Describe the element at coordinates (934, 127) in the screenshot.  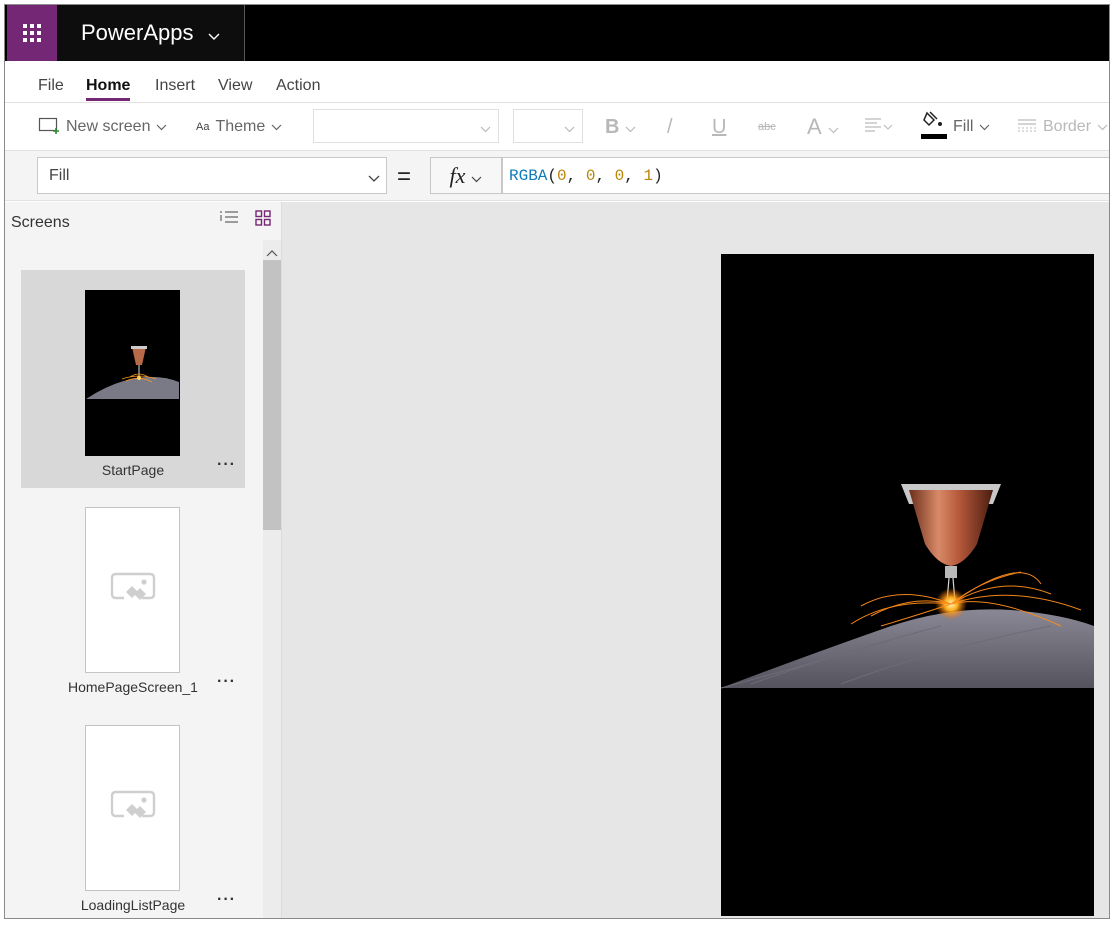
I see `fill-bucket-icon` at that location.